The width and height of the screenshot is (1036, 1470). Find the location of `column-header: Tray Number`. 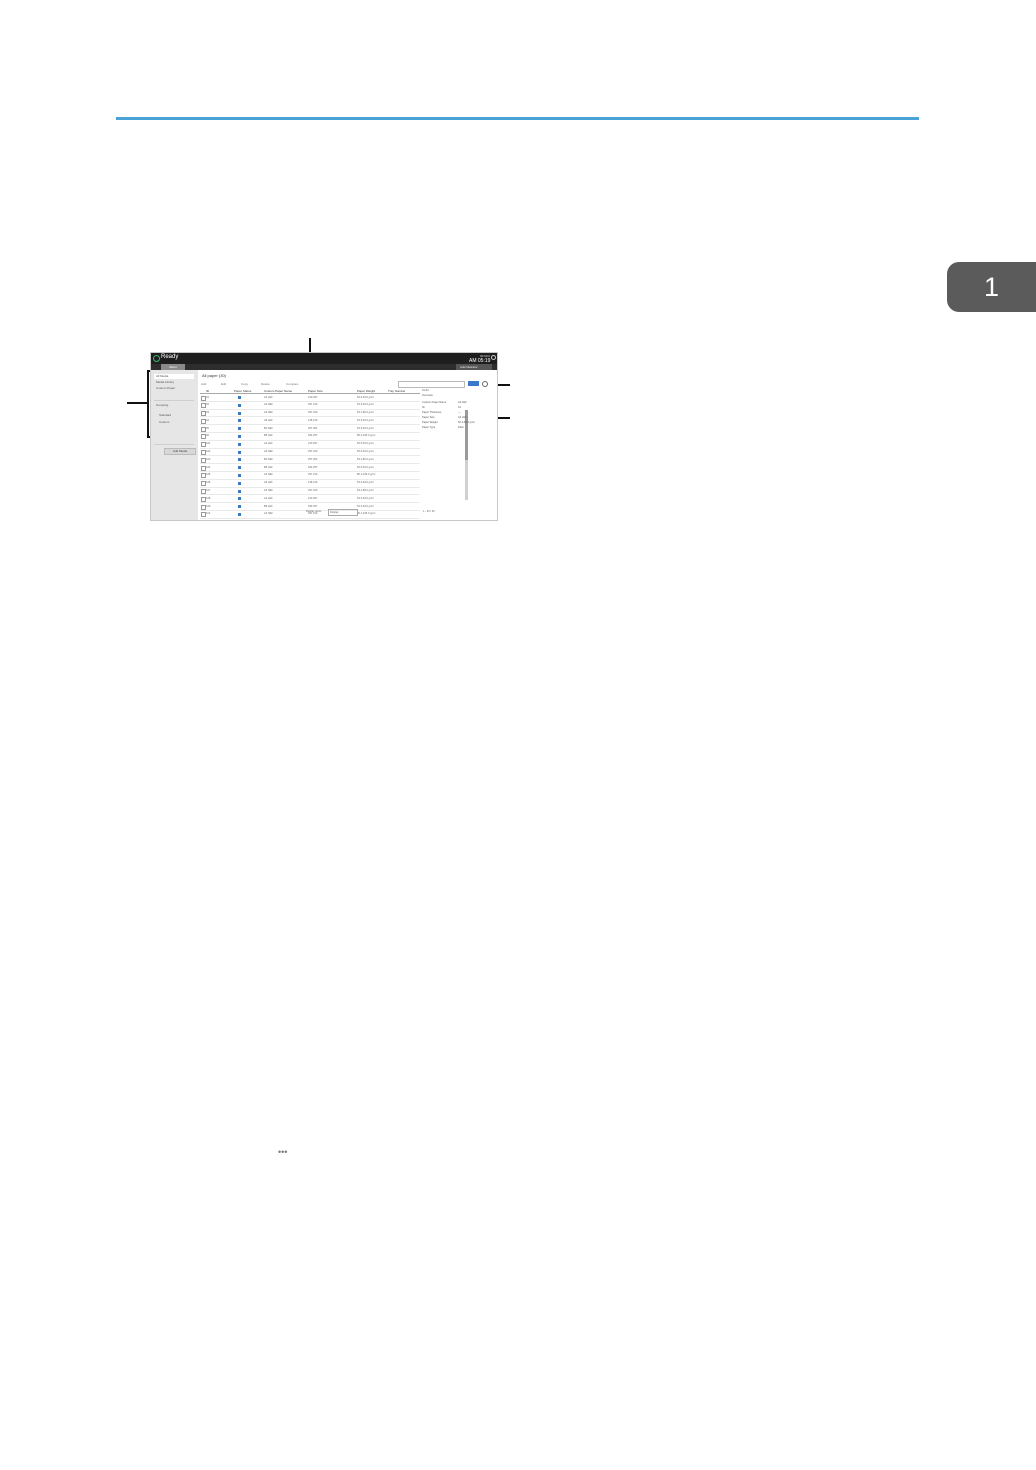

column-header: Tray Number is located at coordinates (396, 391).